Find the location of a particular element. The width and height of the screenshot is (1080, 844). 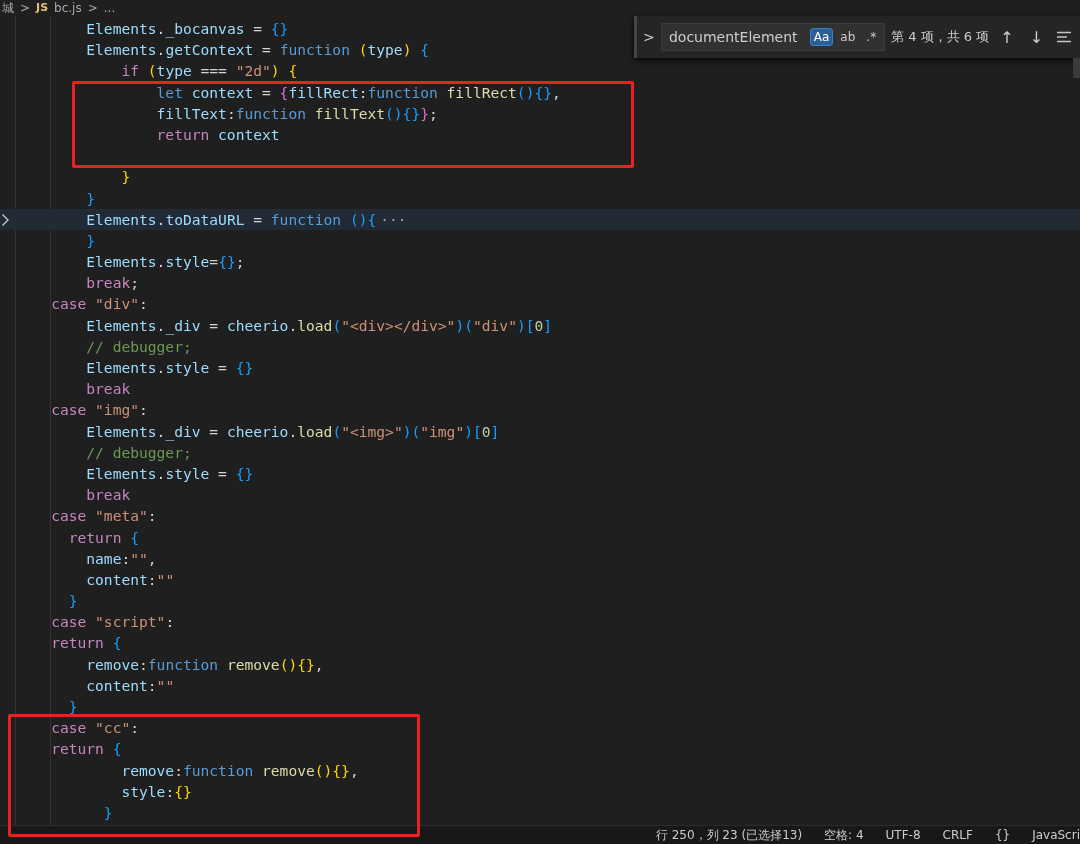

code-token: === is located at coordinates (213, 71).